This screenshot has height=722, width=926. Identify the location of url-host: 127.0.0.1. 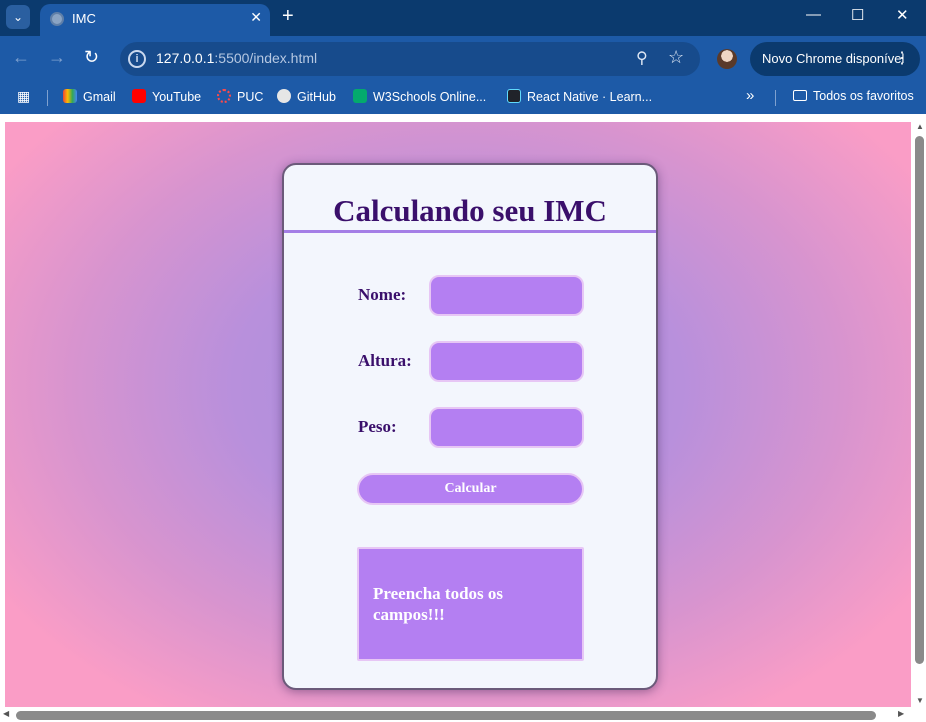
(185, 58).